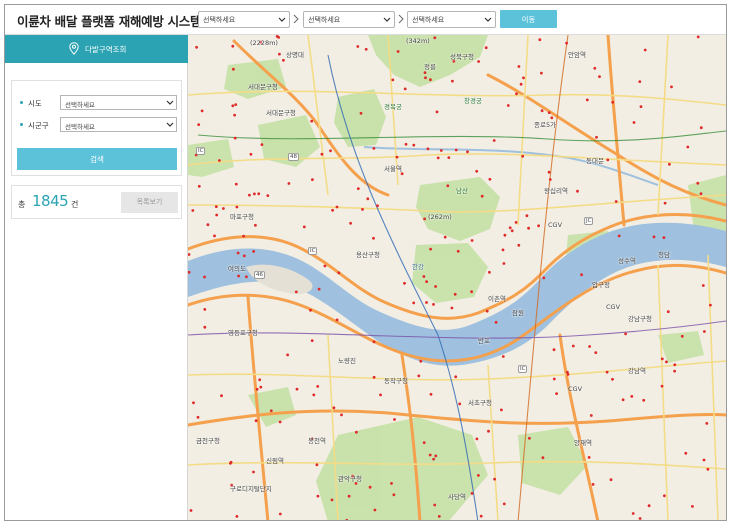  I want to click on map-label: 서울역, so click(393, 169).